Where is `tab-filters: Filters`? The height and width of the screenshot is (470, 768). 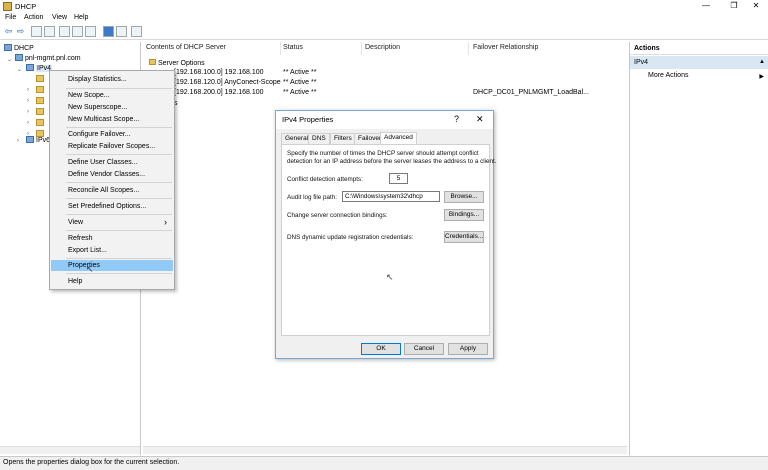
tab-filters: Filters is located at coordinates (343, 138).